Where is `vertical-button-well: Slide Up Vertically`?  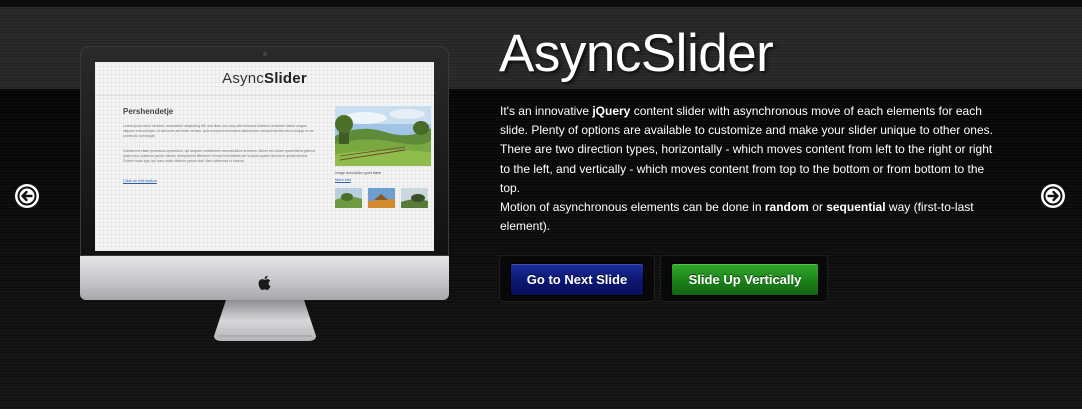
vertical-button-well: Slide Up Vertically is located at coordinates (744, 278).